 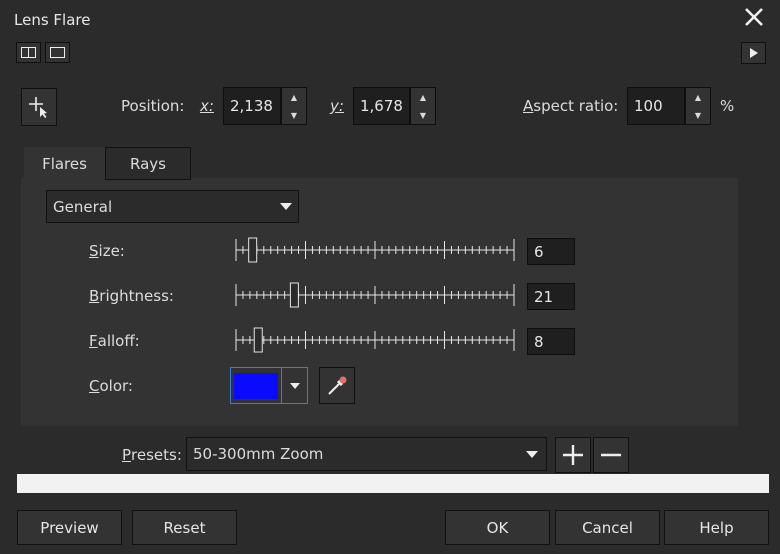 I want to click on position-x-input: 2,138, so click(x=252, y=106).